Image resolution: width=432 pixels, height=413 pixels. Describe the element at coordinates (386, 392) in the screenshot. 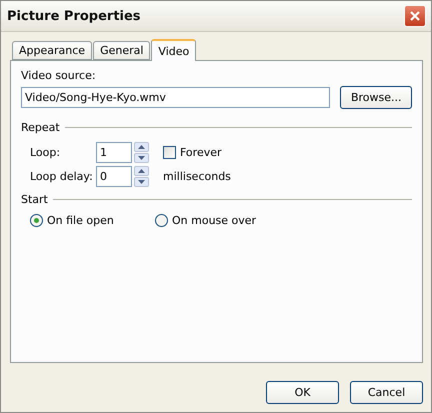

I see `cancel-button: Cancel` at that location.